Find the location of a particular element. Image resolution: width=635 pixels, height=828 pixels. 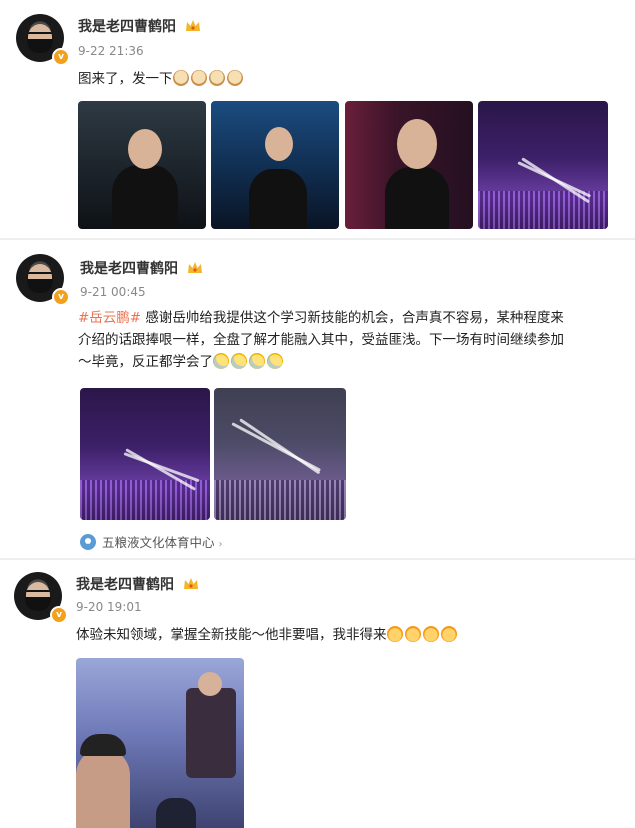

post-text: 体验未知领域，掌握全新技能～他非要唱，我非得来 is located at coordinates (267, 635).